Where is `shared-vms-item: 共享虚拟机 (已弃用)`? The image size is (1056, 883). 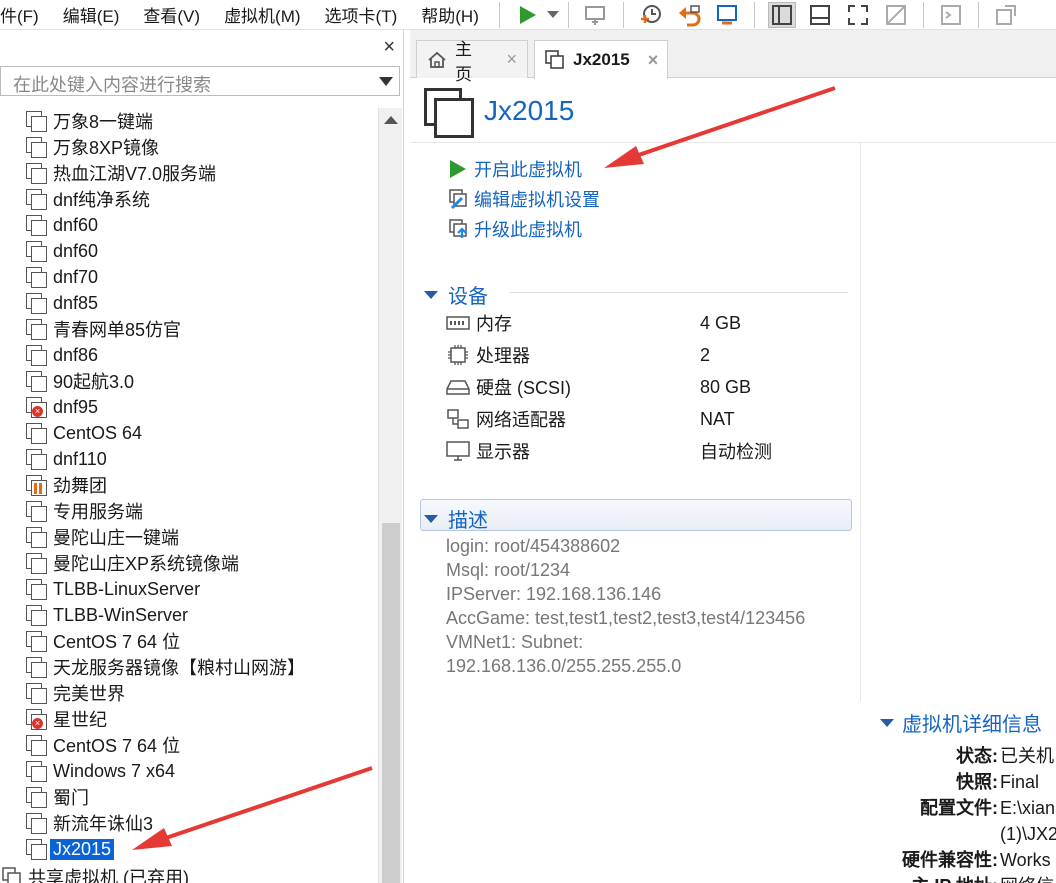 shared-vms-item: 共享虚拟机 (已弃用) is located at coordinates (95, 873).